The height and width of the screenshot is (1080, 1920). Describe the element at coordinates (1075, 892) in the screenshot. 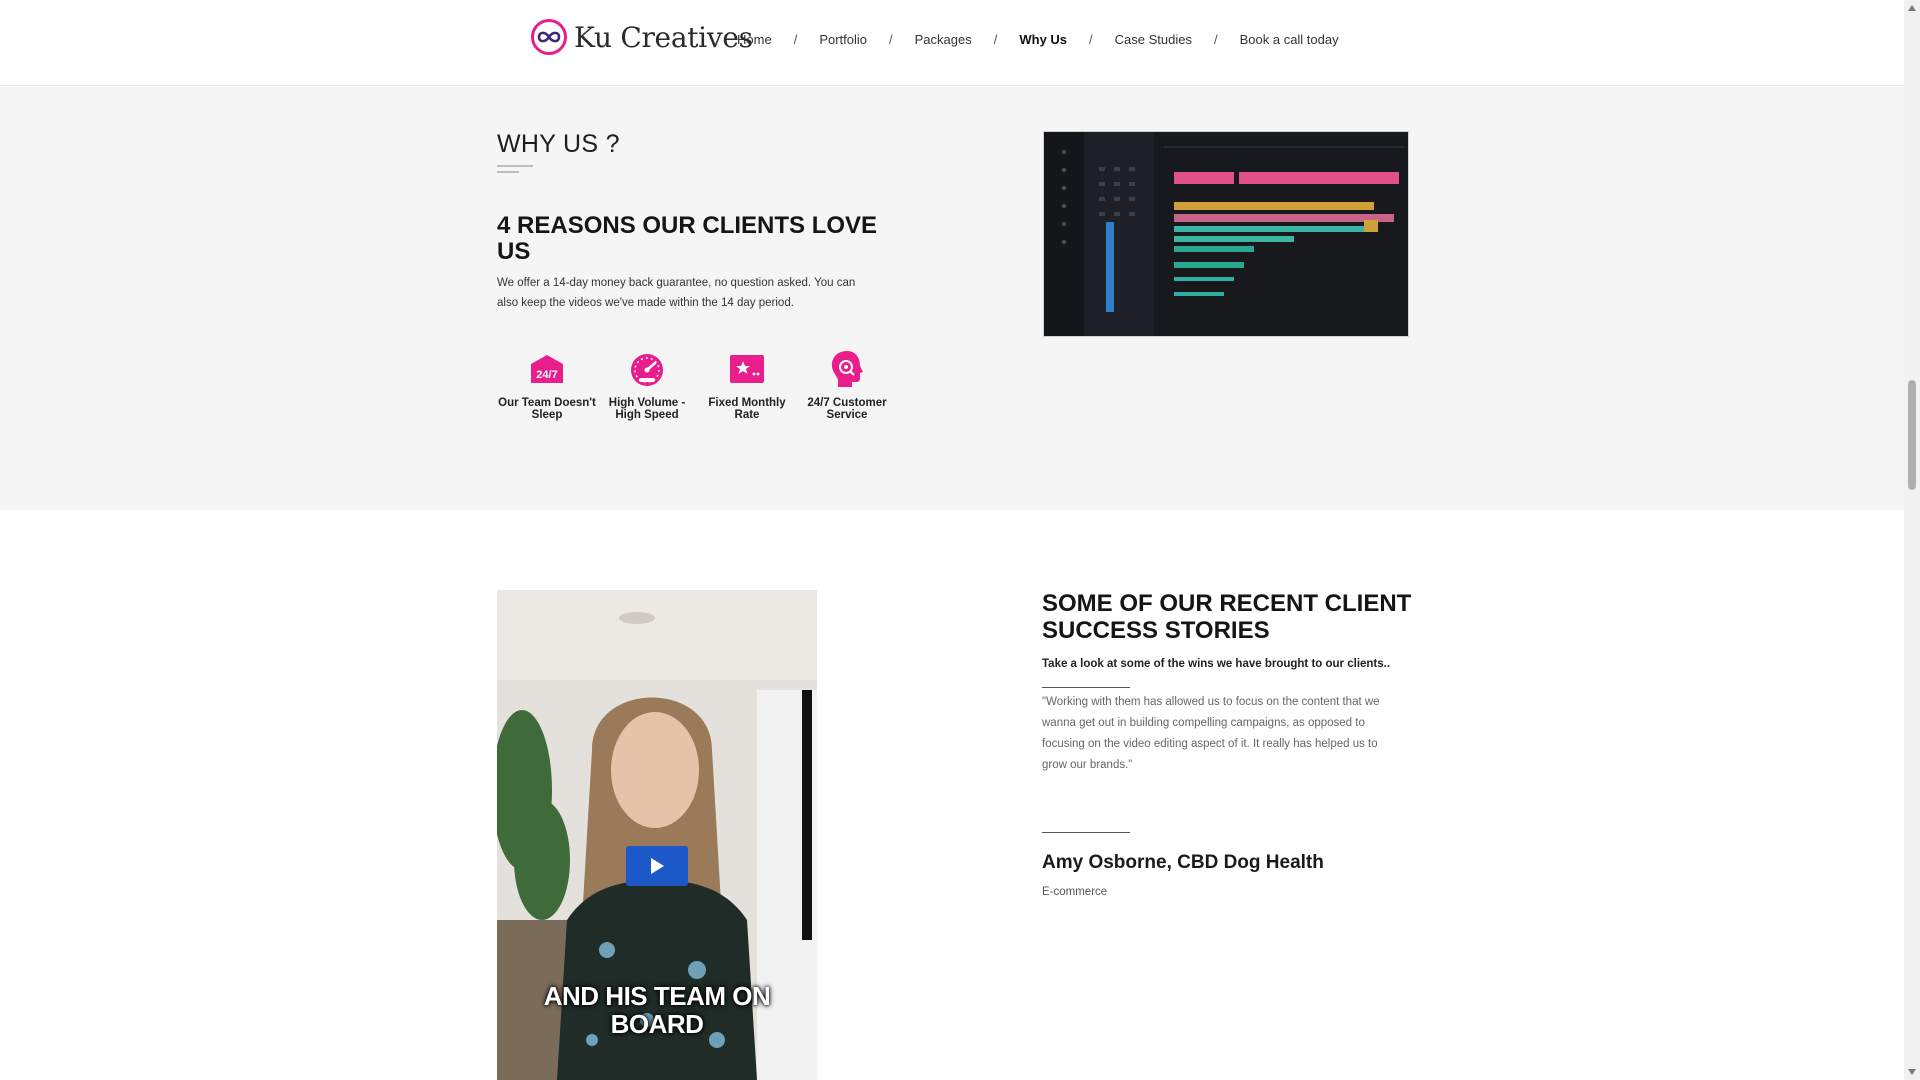

I see `testimonial-category: E-commerce` at that location.